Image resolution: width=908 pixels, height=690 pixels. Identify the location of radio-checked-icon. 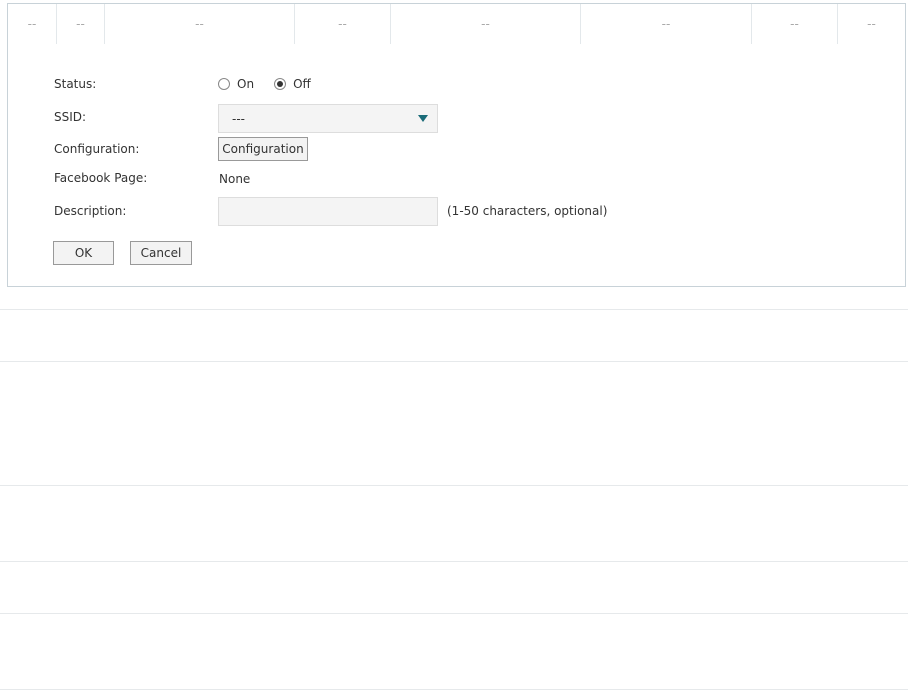
(280, 84).